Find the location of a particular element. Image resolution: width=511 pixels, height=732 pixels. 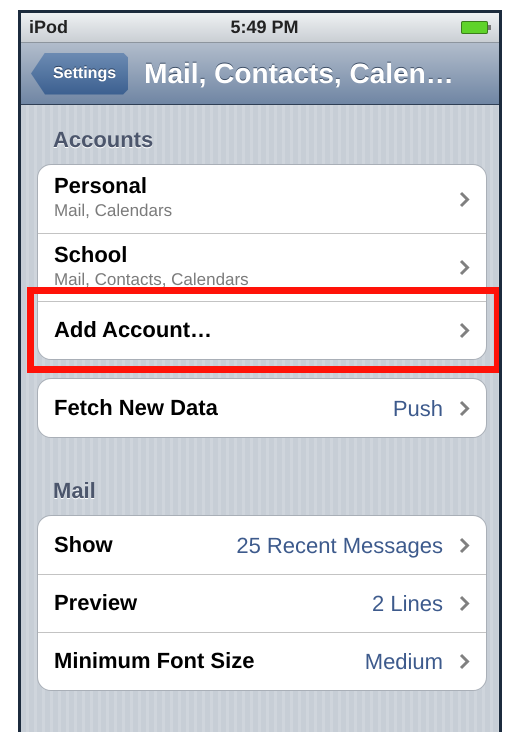

table-row: Personal Mail, Calendars is located at coordinates (262, 199).